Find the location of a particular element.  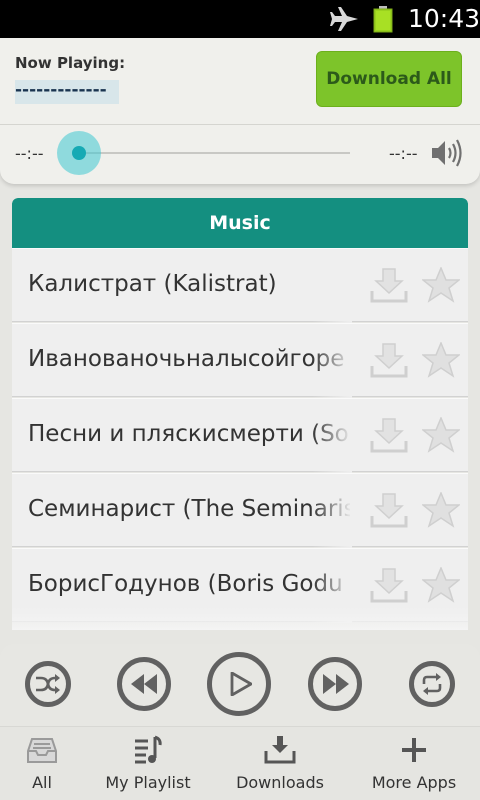

total-time: --:-- is located at coordinates (403, 153).